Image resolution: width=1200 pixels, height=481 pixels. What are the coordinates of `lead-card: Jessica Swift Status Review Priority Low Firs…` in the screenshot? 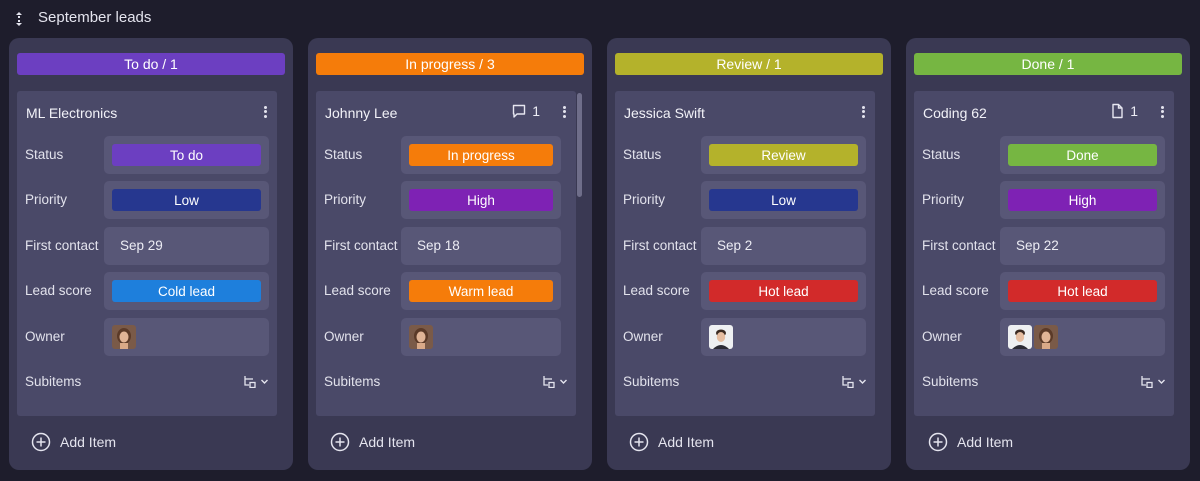 It's located at (745, 253).